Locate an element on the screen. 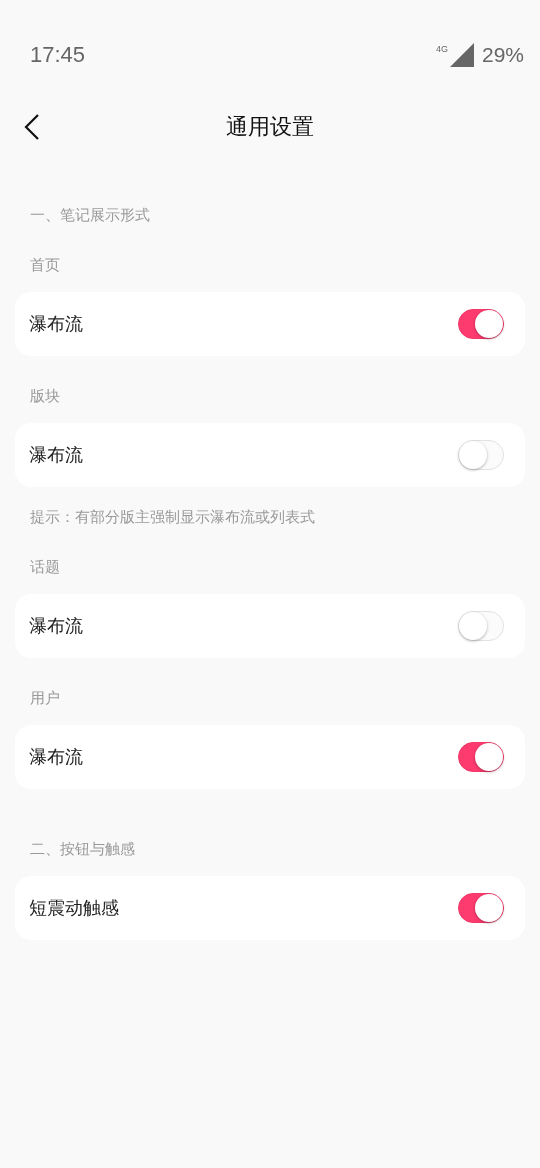  section-title: 二、按钮与触感 is located at coordinates (83, 849).